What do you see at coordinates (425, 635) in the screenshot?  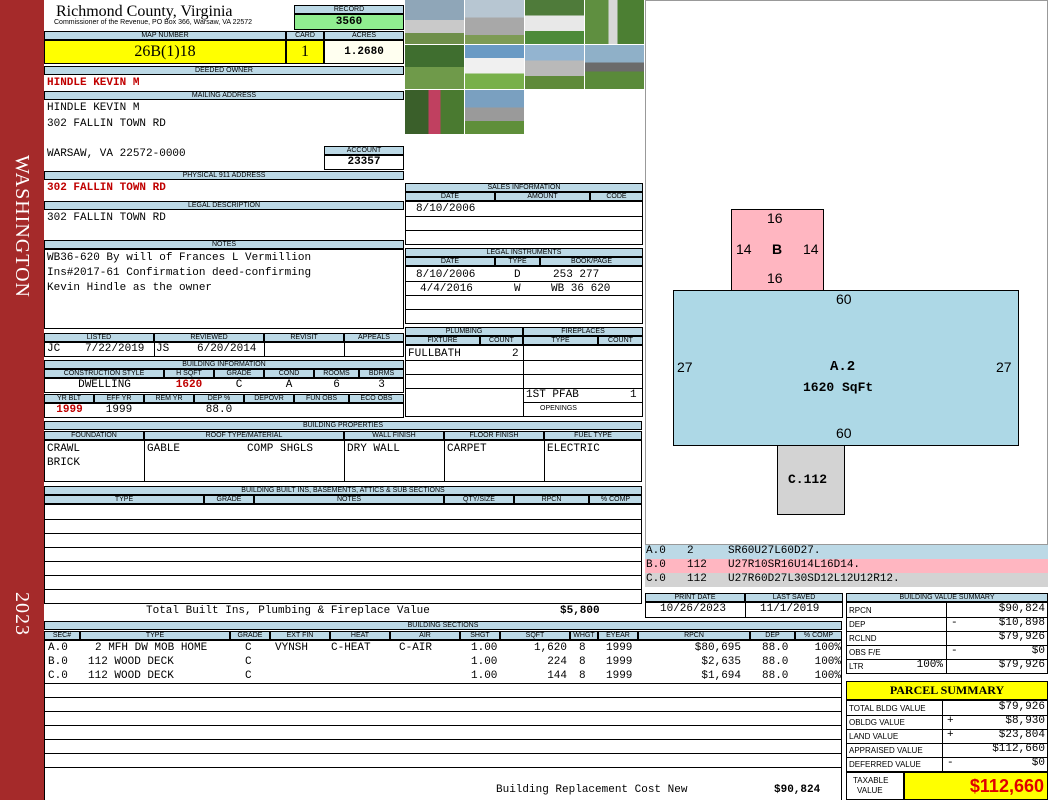 I see `sections-col: AIR` at bounding box center [425, 635].